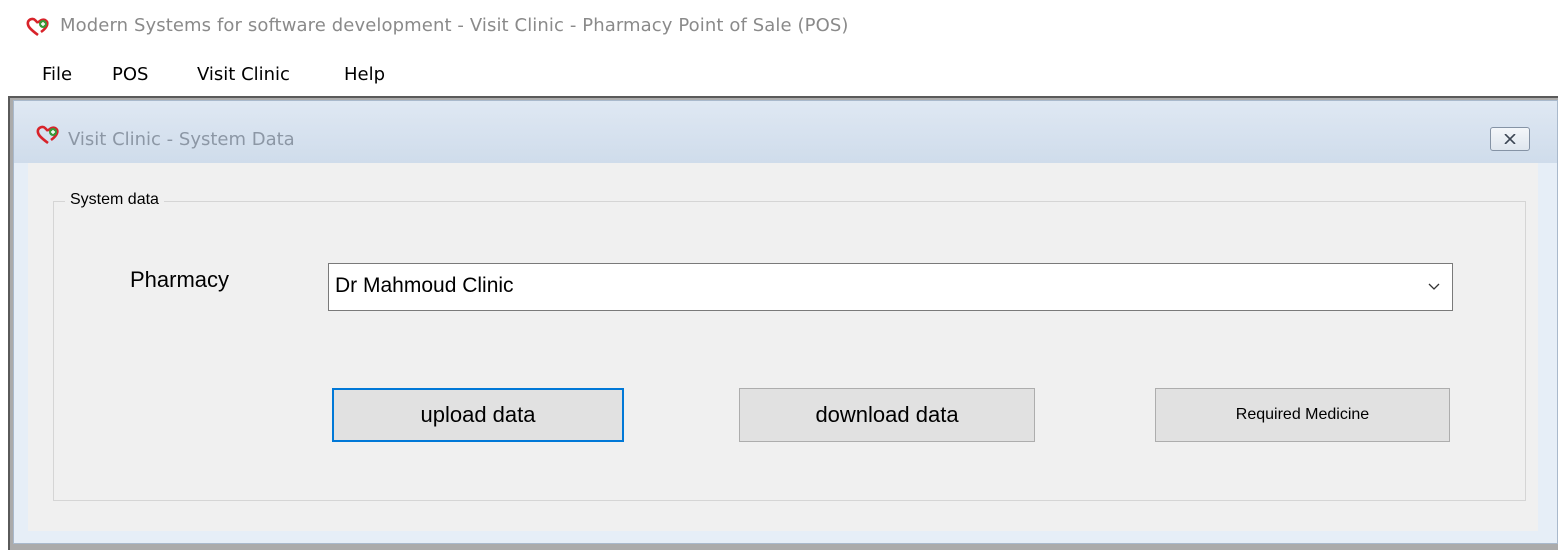  What do you see at coordinates (114, 200) in the screenshot?
I see `group-label: System data` at bounding box center [114, 200].